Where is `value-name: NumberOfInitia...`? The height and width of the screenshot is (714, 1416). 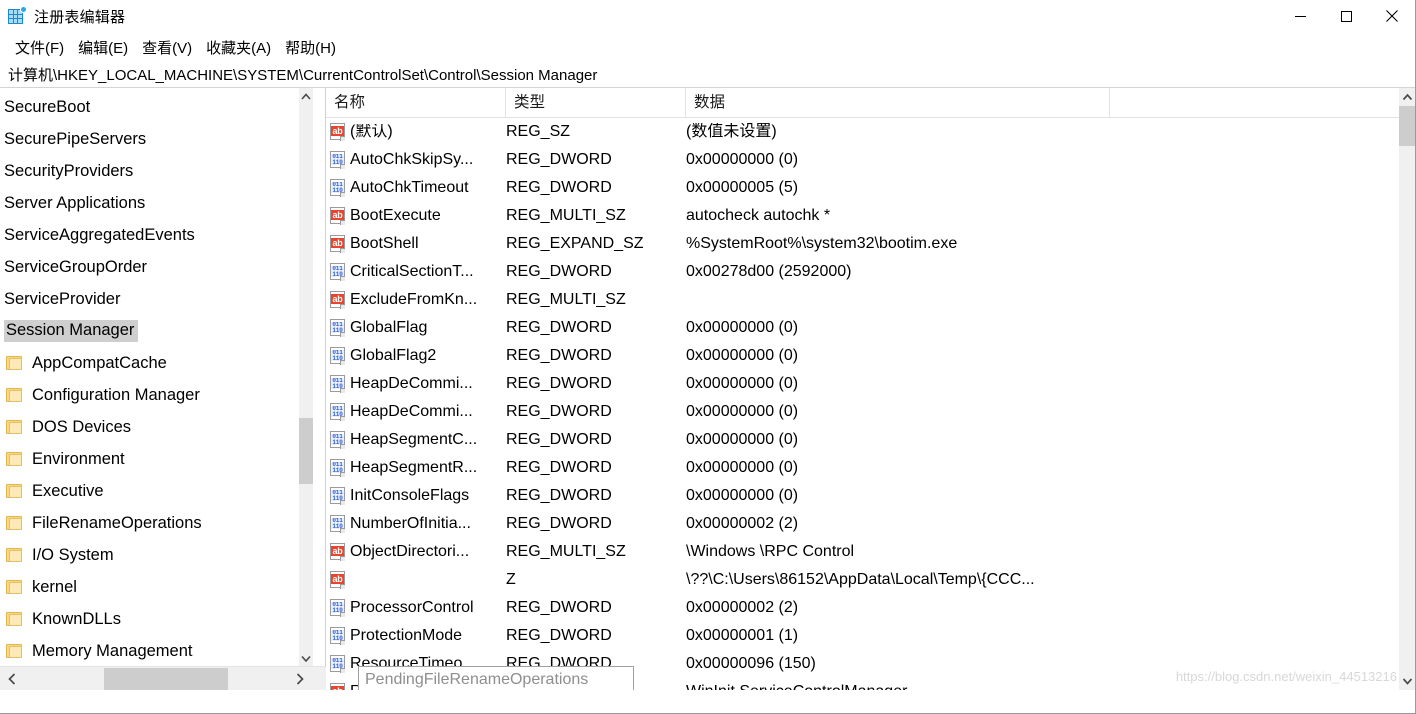
value-name: NumberOfInitia... is located at coordinates (410, 524).